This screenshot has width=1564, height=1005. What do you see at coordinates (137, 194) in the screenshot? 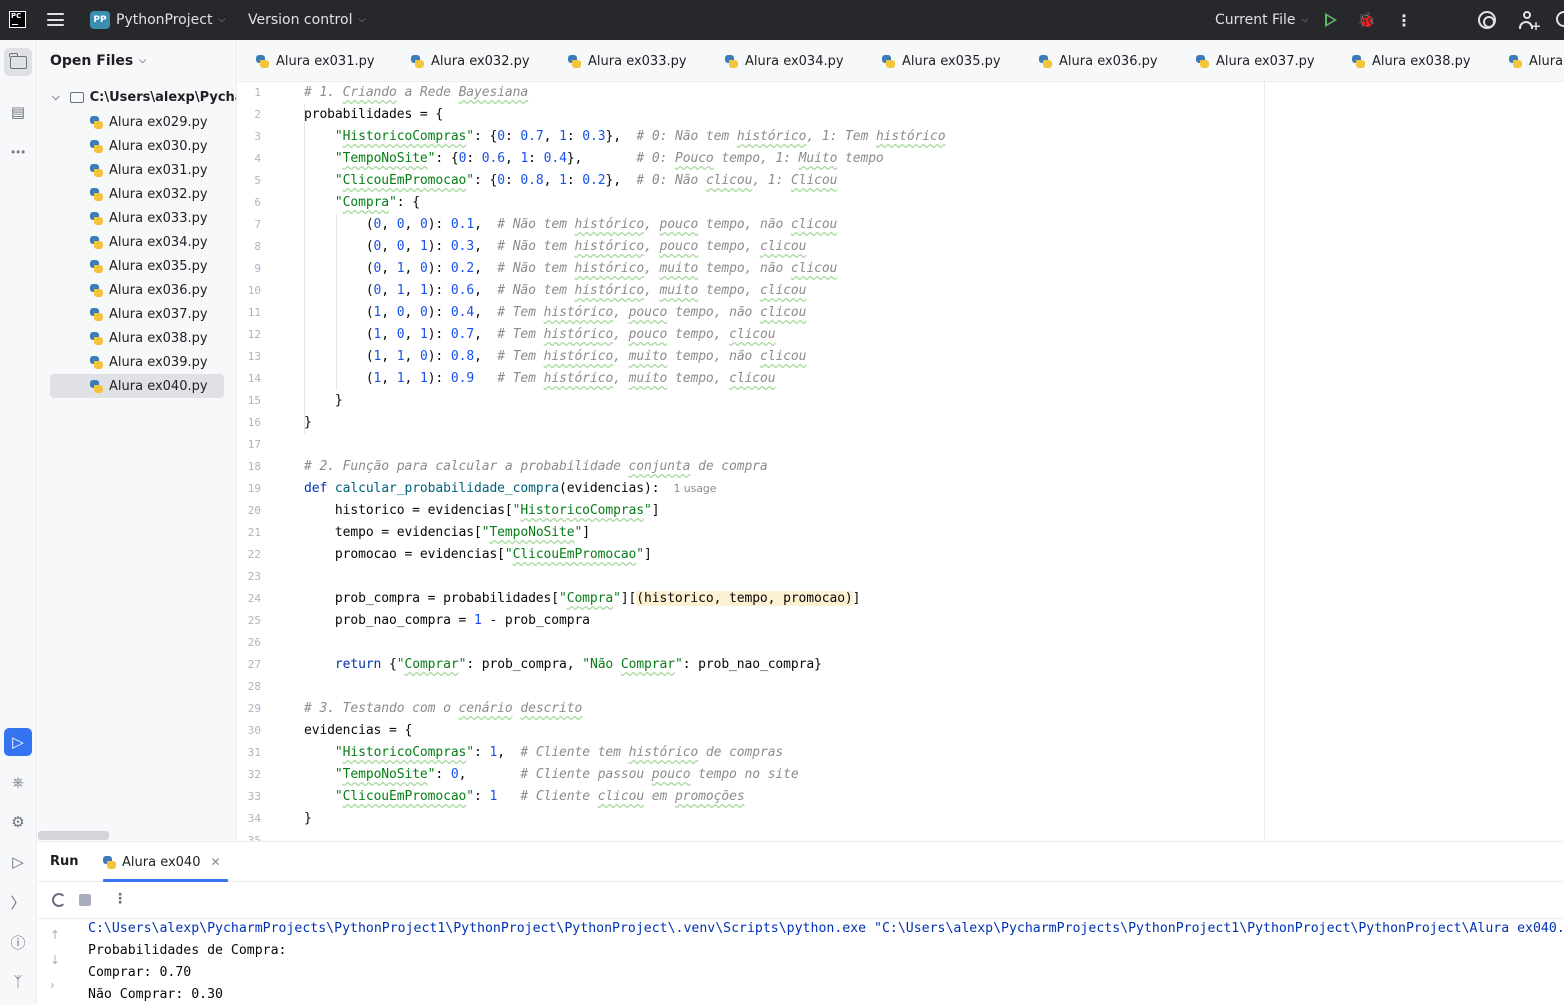
I see `file-list-item: Alura ex032.py` at bounding box center [137, 194].